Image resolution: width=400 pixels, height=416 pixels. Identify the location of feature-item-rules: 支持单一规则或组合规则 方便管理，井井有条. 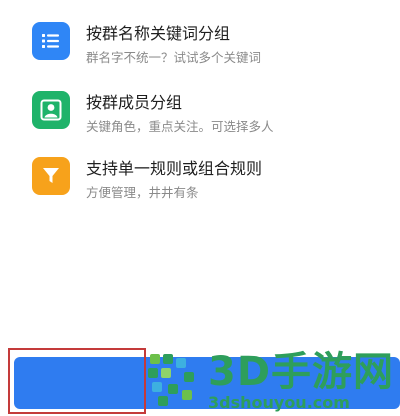
(212, 182).